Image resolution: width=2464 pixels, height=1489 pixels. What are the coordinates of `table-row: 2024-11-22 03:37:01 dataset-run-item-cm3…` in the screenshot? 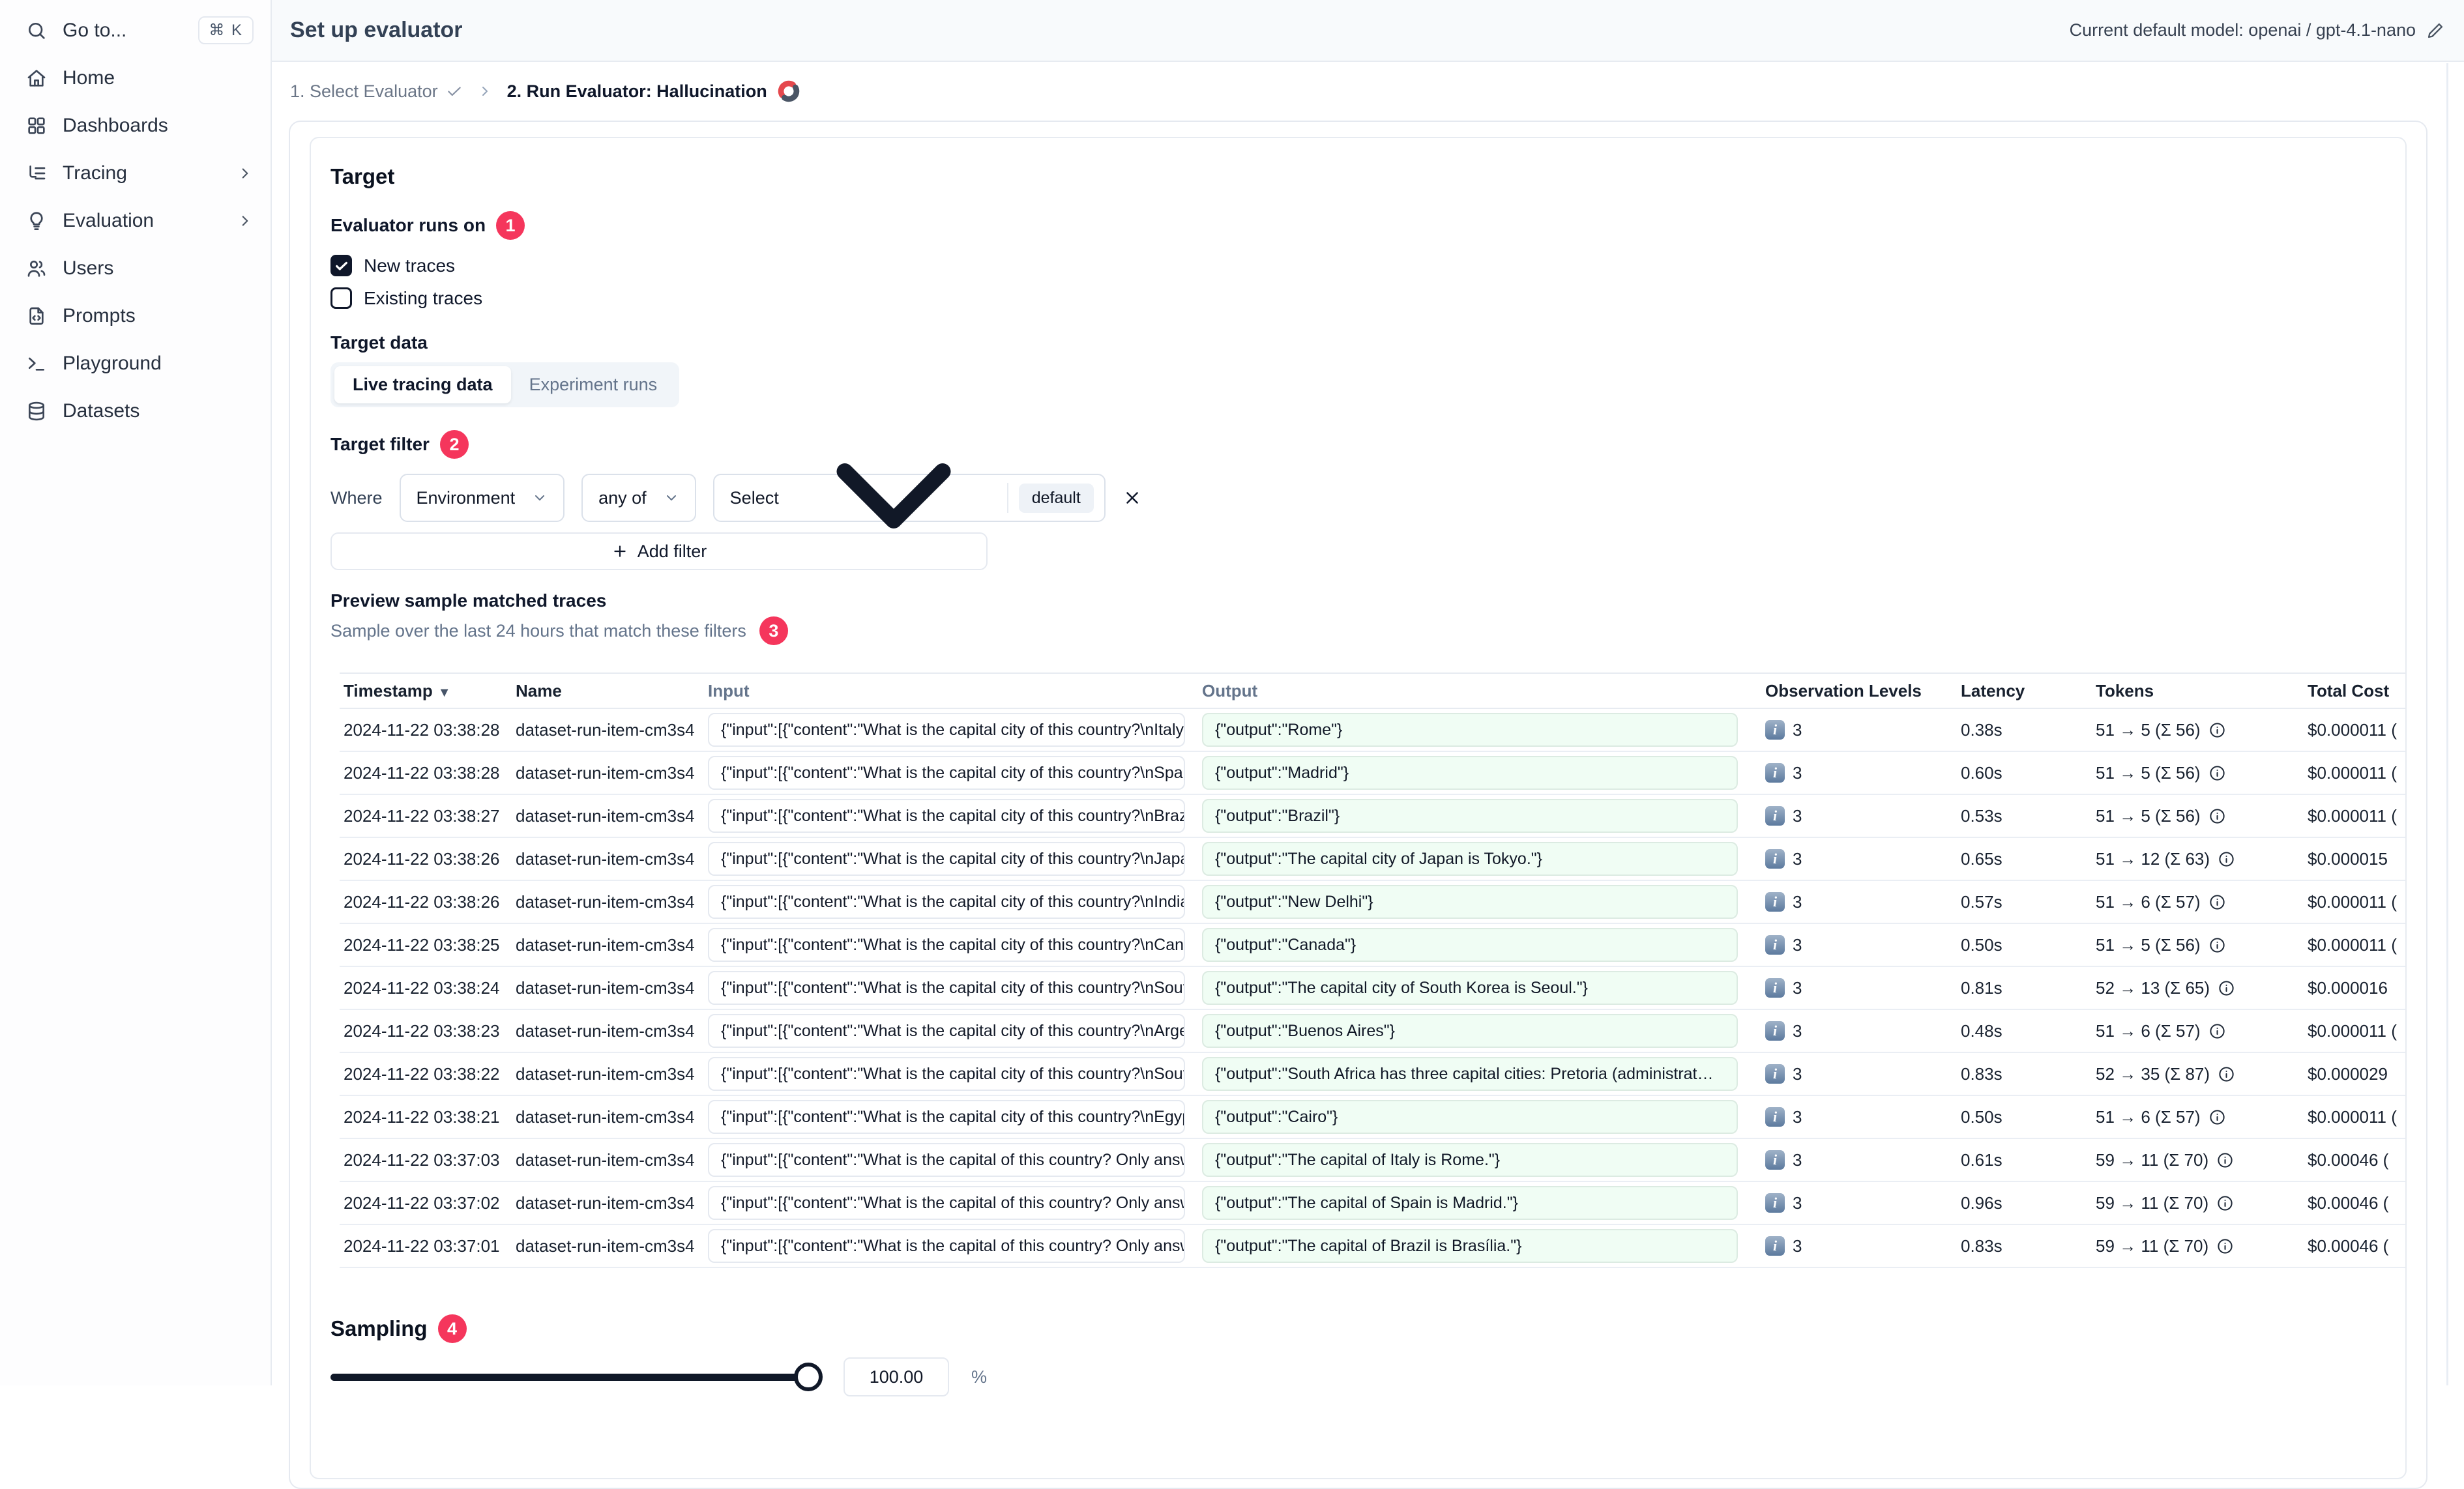 It's located at (1373, 1246).